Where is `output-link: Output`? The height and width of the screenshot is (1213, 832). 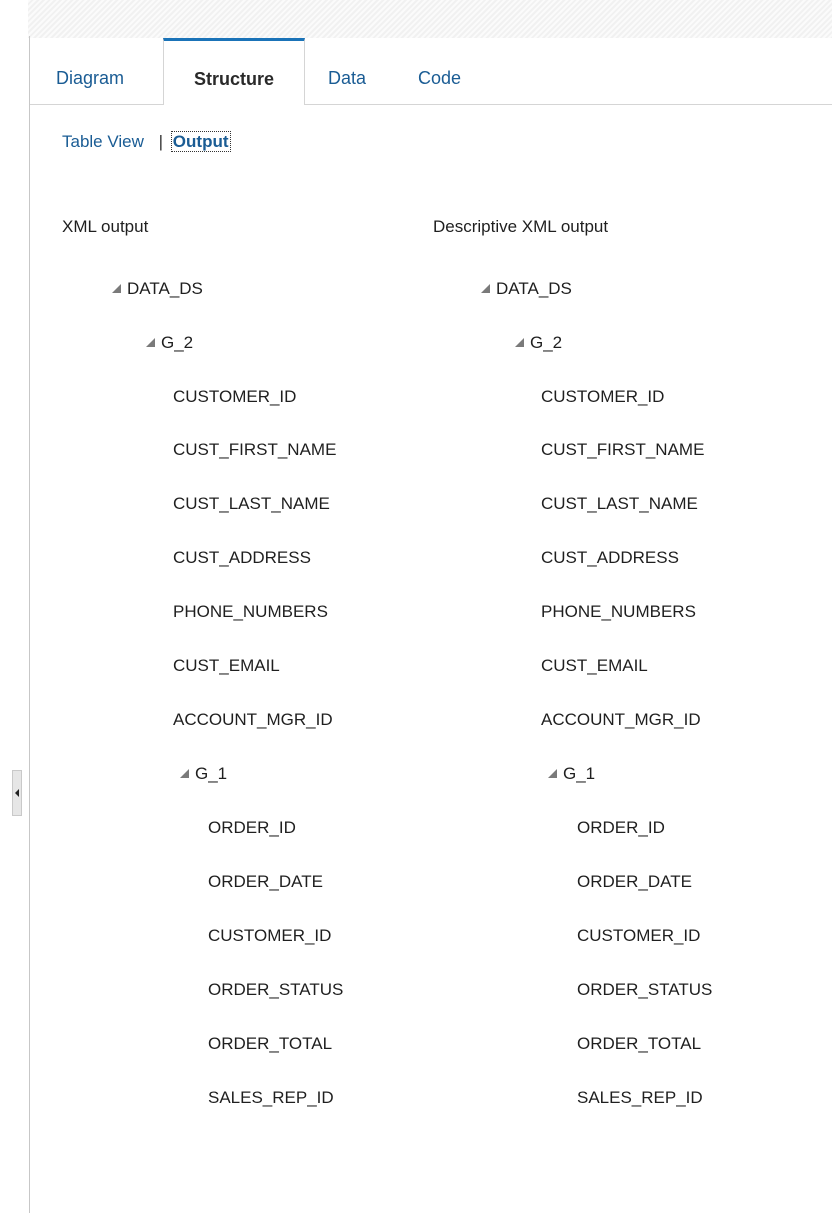
output-link: Output is located at coordinates (200, 141).